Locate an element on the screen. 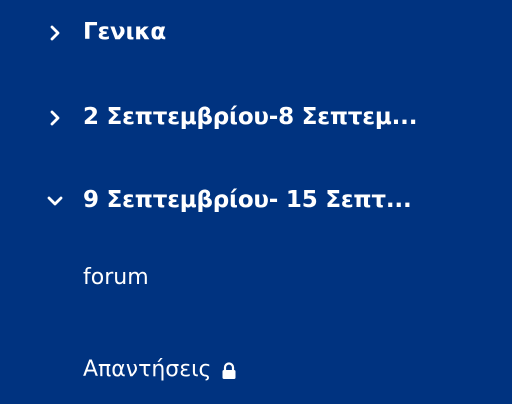  activity-forum: forum is located at coordinates (116, 277).